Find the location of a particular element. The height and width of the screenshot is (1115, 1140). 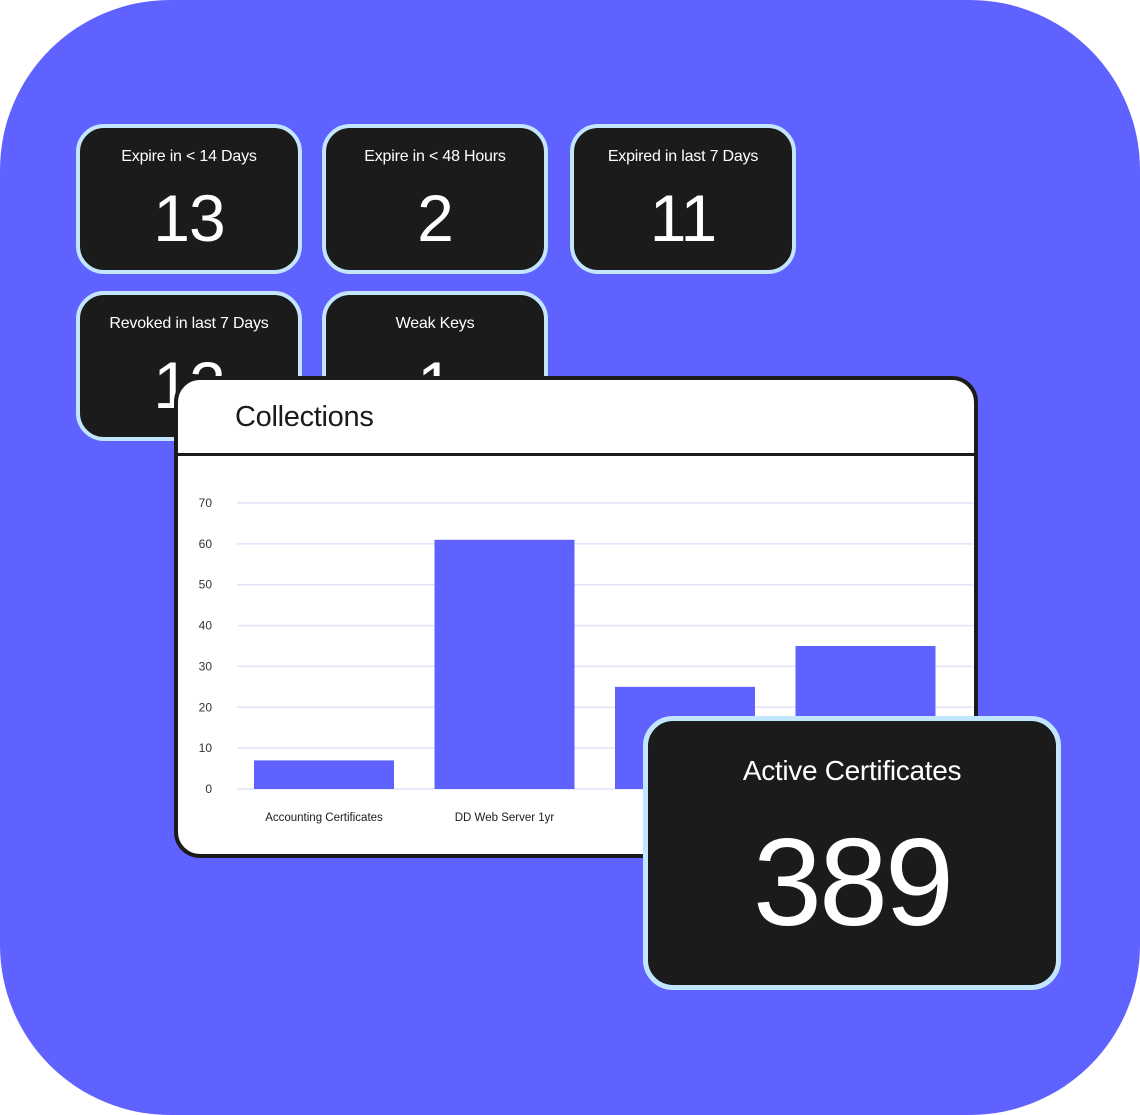

stat-card-expire-48-hours: Expire in < 48 Hours 2 is located at coordinates (435, 199).